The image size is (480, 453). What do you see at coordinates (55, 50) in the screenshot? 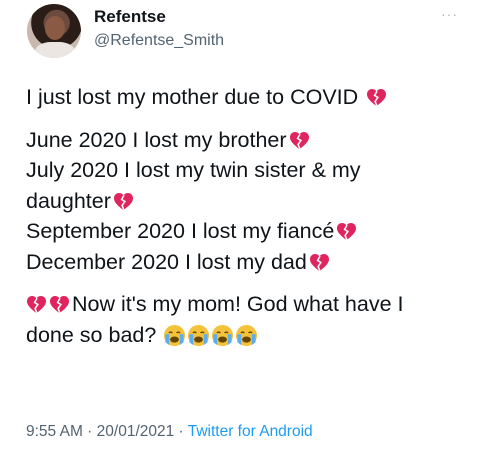
I see `avatar-shirt` at bounding box center [55, 50].